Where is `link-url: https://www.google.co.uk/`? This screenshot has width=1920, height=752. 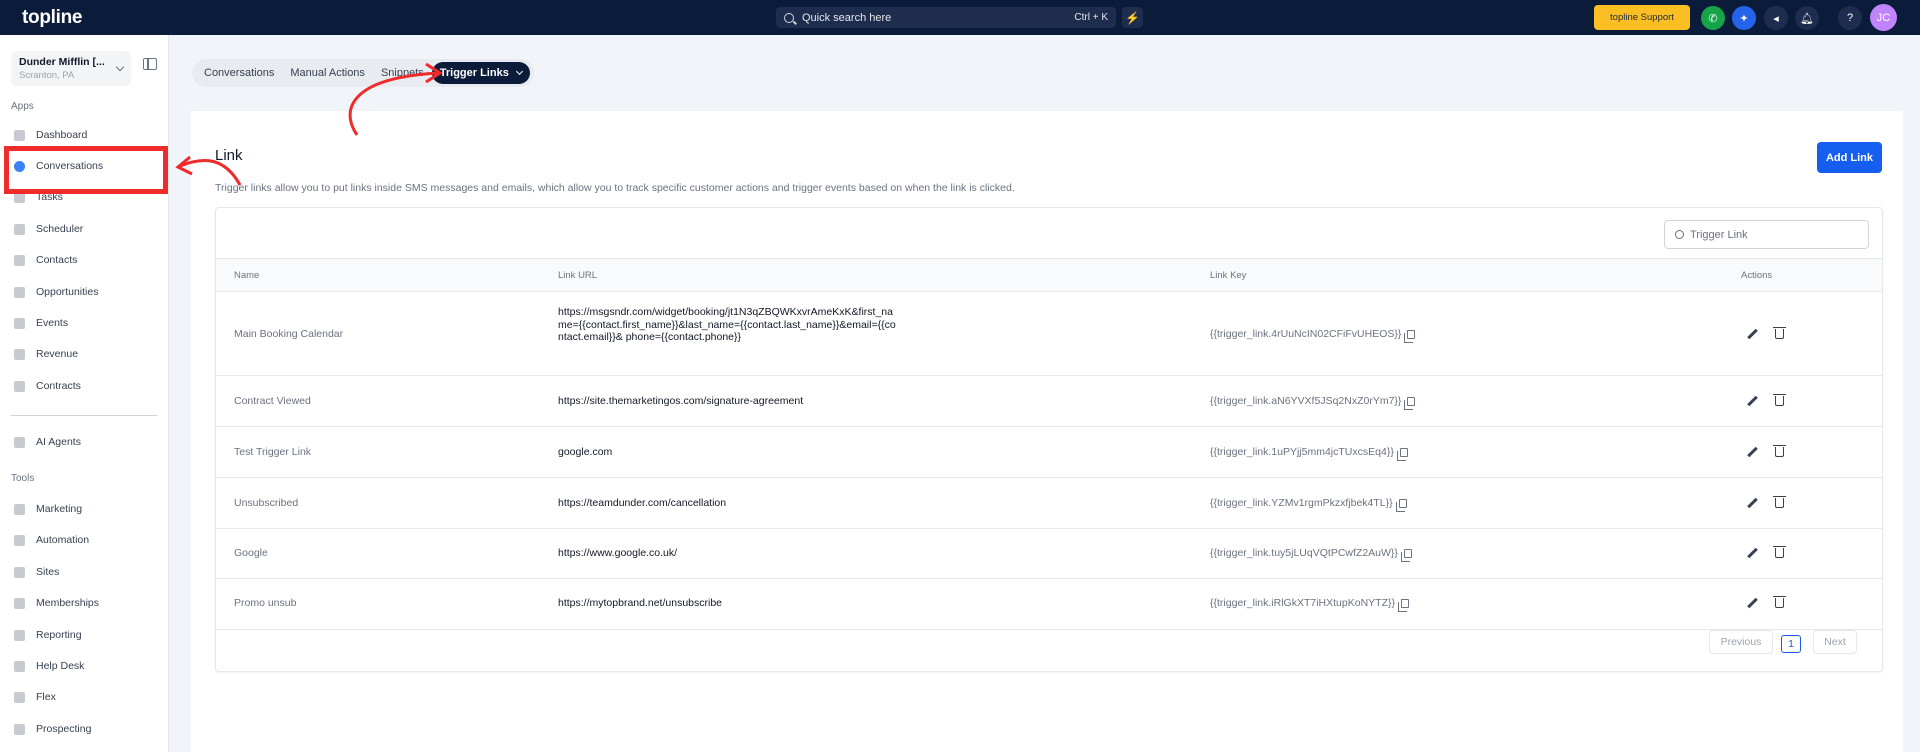 link-url: https://www.google.co.uk/ is located at coordinates (618, 553).